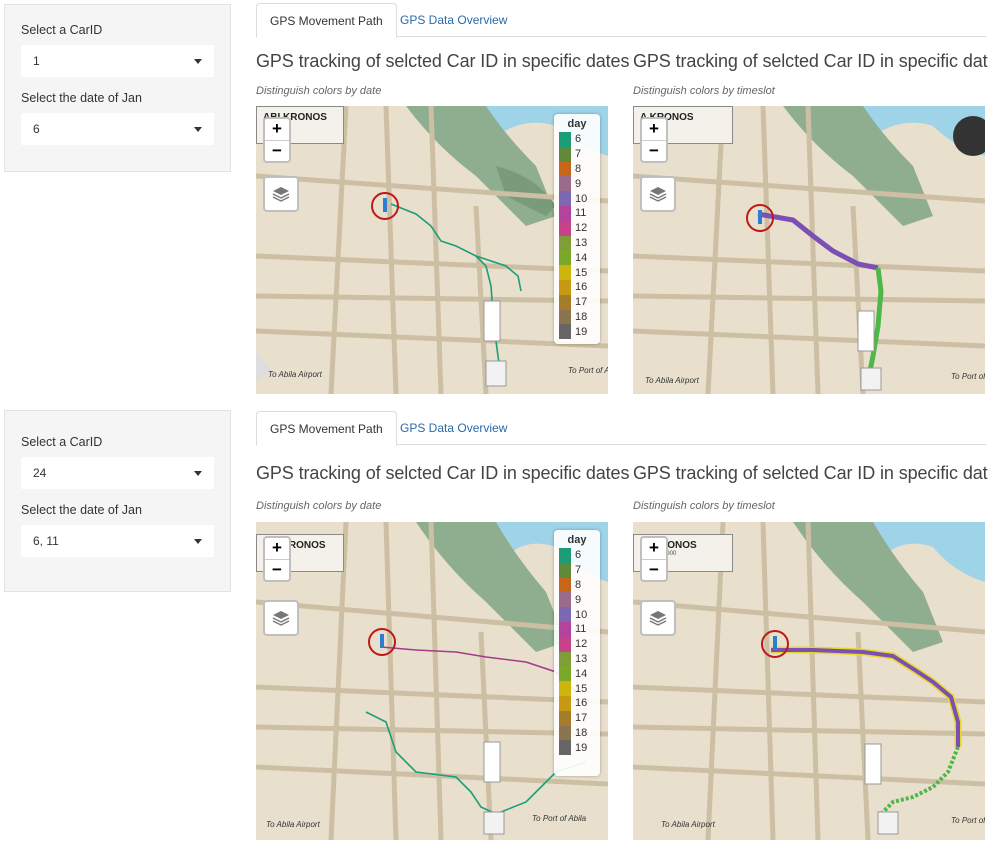 Image resolution: width=988 pixels, height=842 pixels. I want to click on legend-label: 17, so click(581, 302).